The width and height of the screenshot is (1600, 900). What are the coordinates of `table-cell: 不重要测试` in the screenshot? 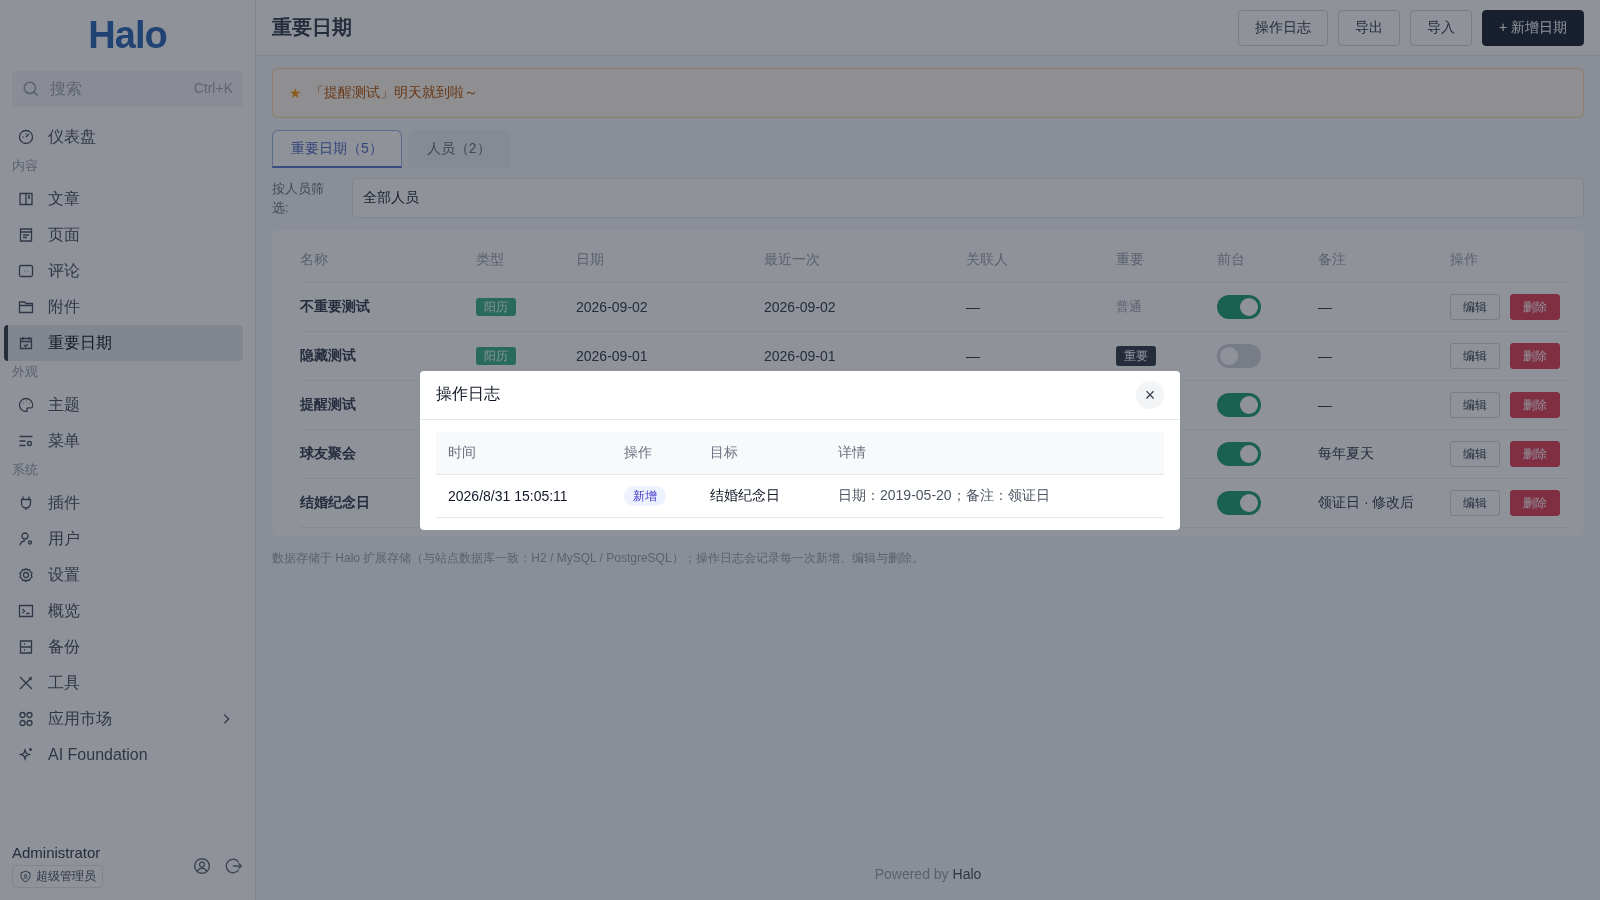 It's located at (335, 306).